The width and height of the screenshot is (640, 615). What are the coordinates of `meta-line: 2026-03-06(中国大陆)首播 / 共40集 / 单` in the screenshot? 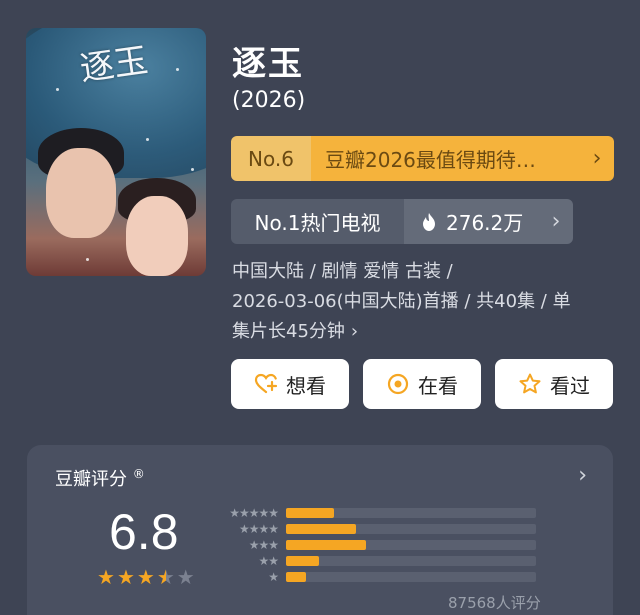 It's located at (401, 301).